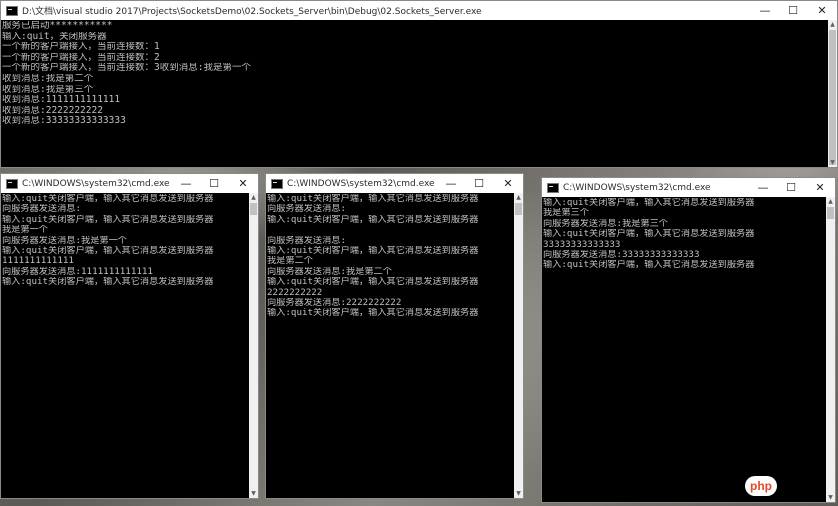  Describe the element at coordinates (61, 100) in the screenshot. I see `console-line: 收到消息:1111111111111` at that location.